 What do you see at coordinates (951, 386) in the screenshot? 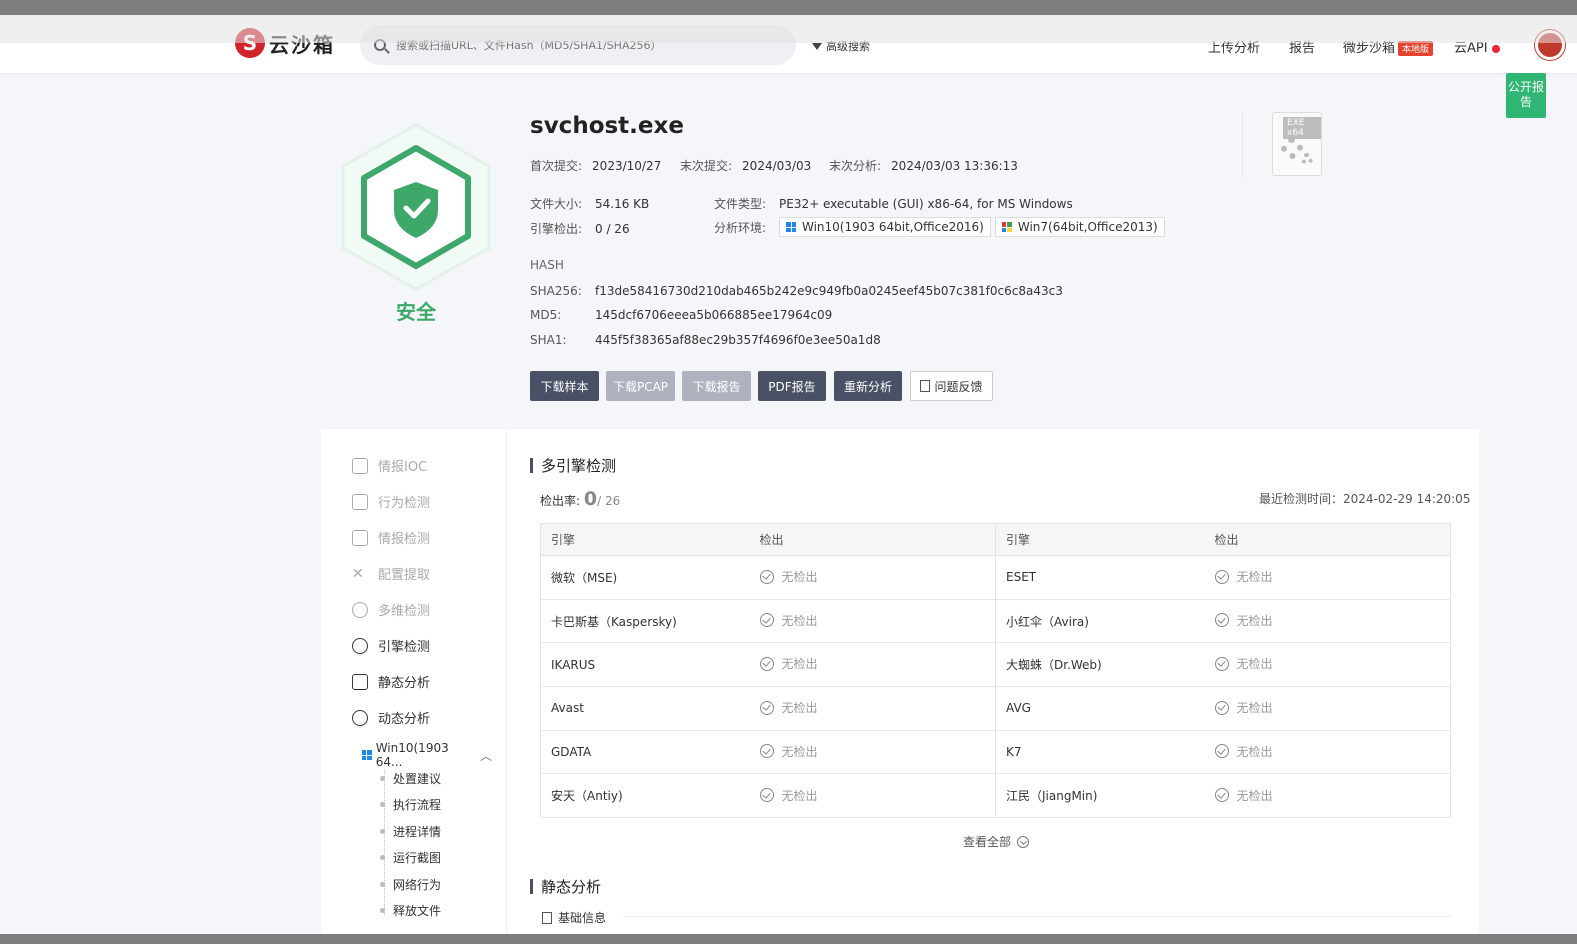
I see `feedback-button: 问题反馈` at bounding box center [951, 386].